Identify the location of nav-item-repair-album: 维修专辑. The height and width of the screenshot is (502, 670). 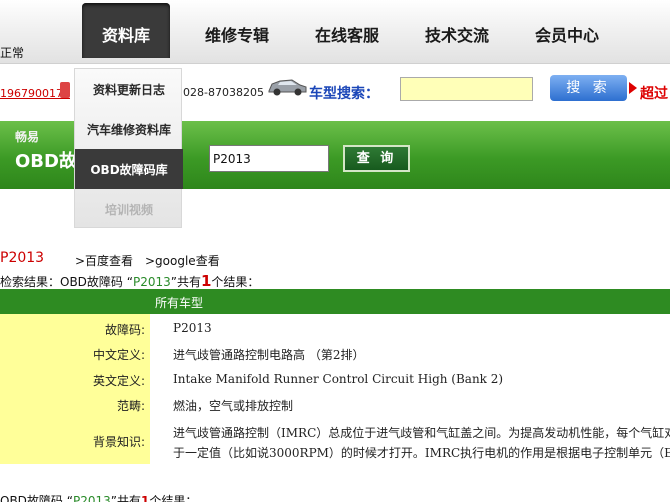
(237, 34).